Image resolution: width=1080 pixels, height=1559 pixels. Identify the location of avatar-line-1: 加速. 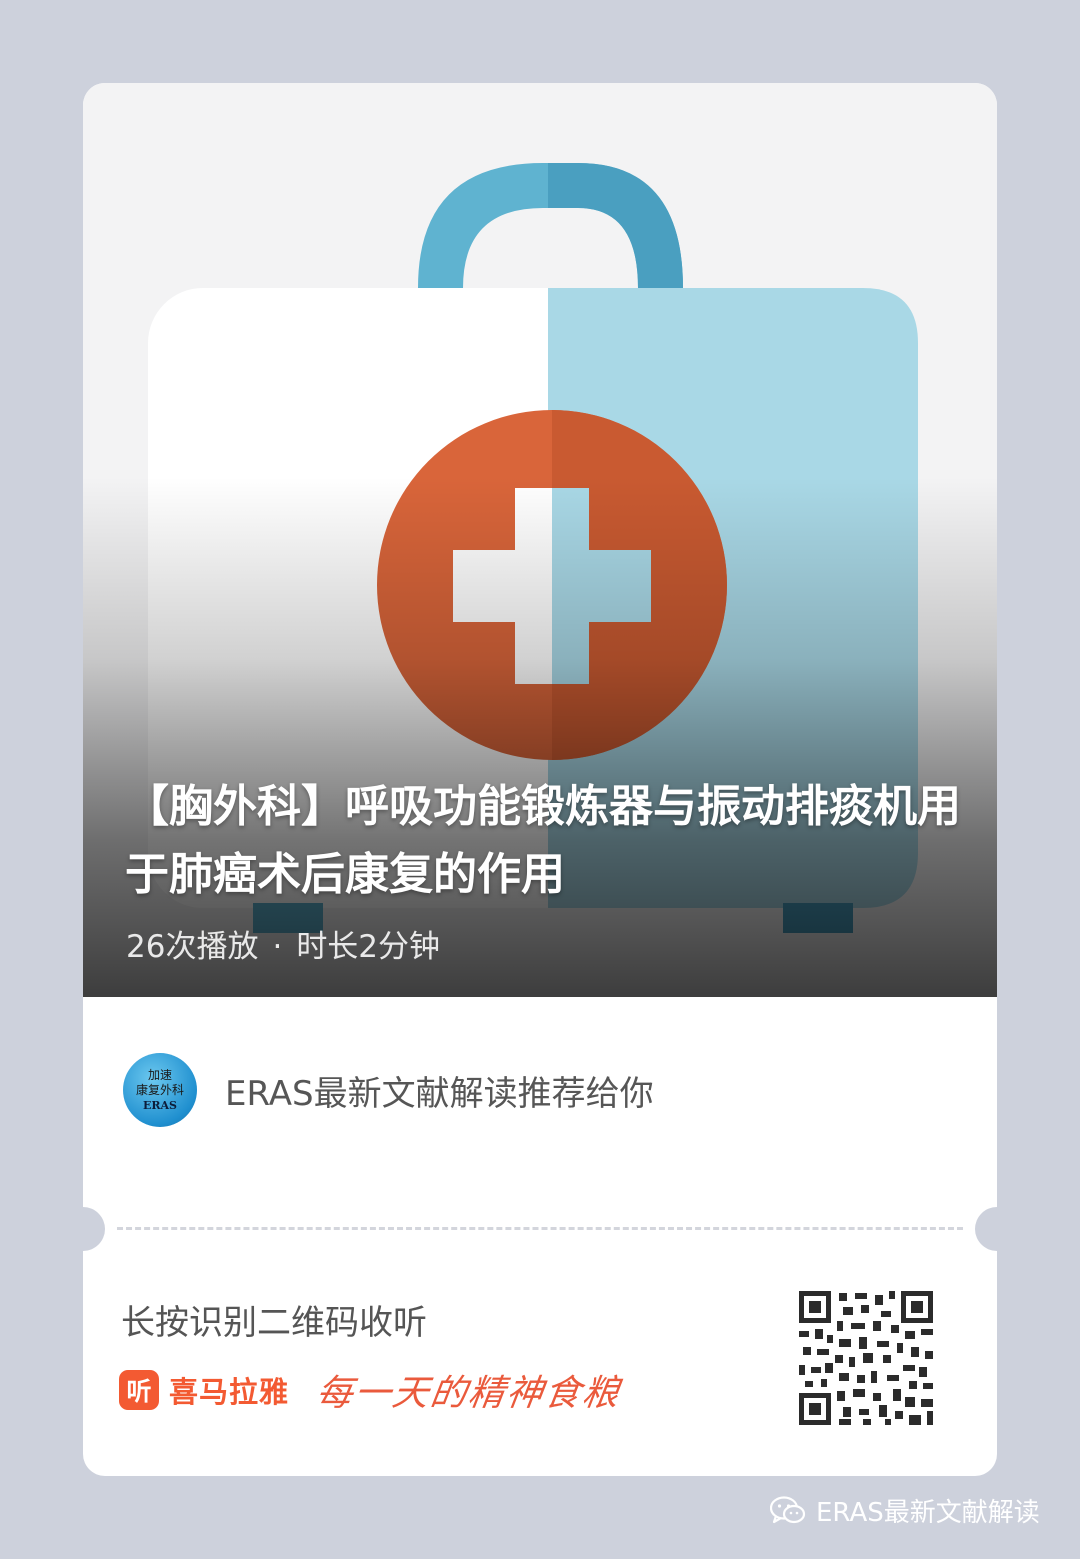
(159, 1074).